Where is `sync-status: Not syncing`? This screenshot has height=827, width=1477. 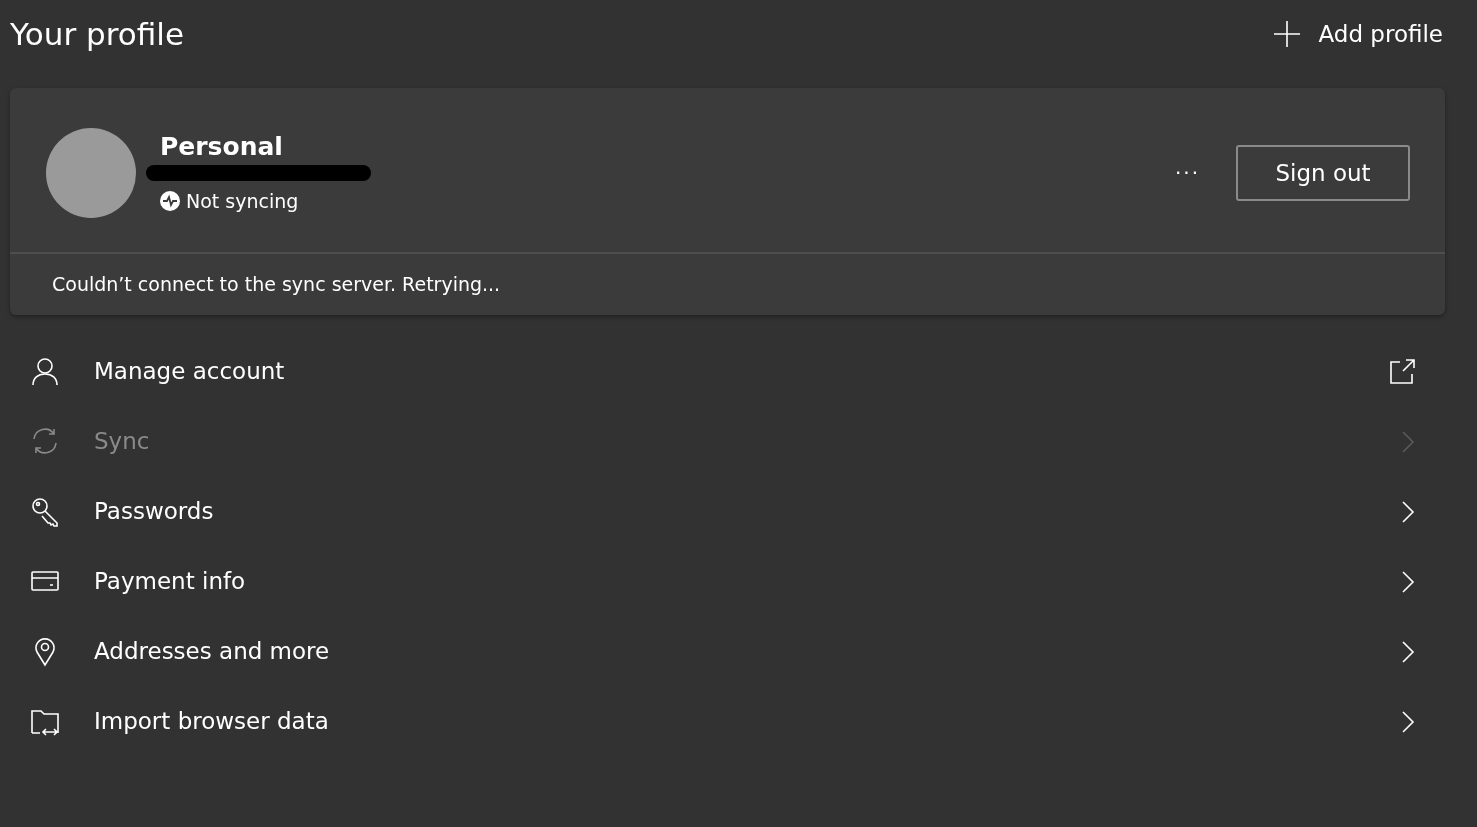
sync-status: Not syncing is located at coordinates (242, 201).